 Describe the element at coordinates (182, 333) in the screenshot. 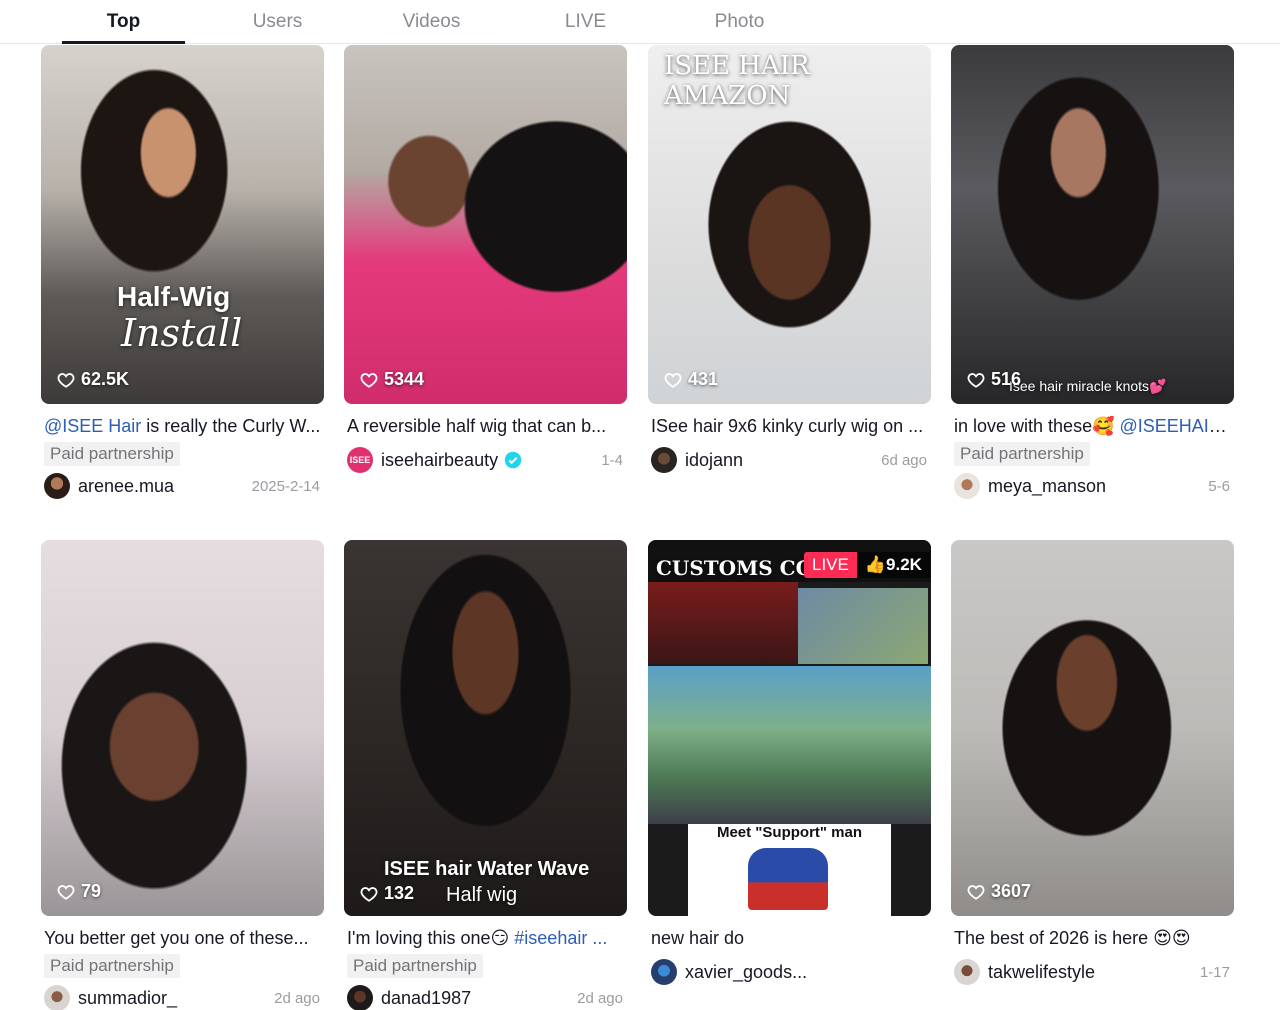

I see `overlay-subtitle: Install` at that location.